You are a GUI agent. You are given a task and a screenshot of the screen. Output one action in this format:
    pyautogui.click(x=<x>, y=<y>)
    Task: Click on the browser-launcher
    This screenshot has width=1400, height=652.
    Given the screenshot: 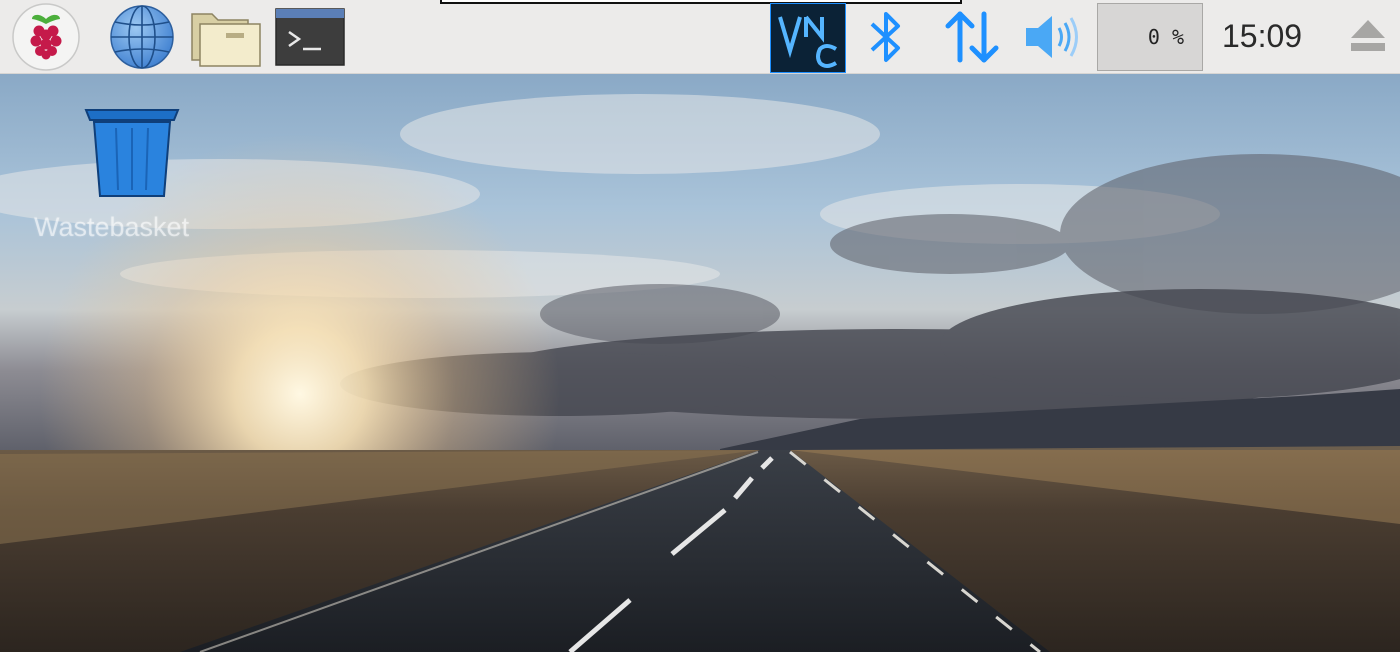 What is the action you would take?
    pyautogui.click(x=142, y=37)
    